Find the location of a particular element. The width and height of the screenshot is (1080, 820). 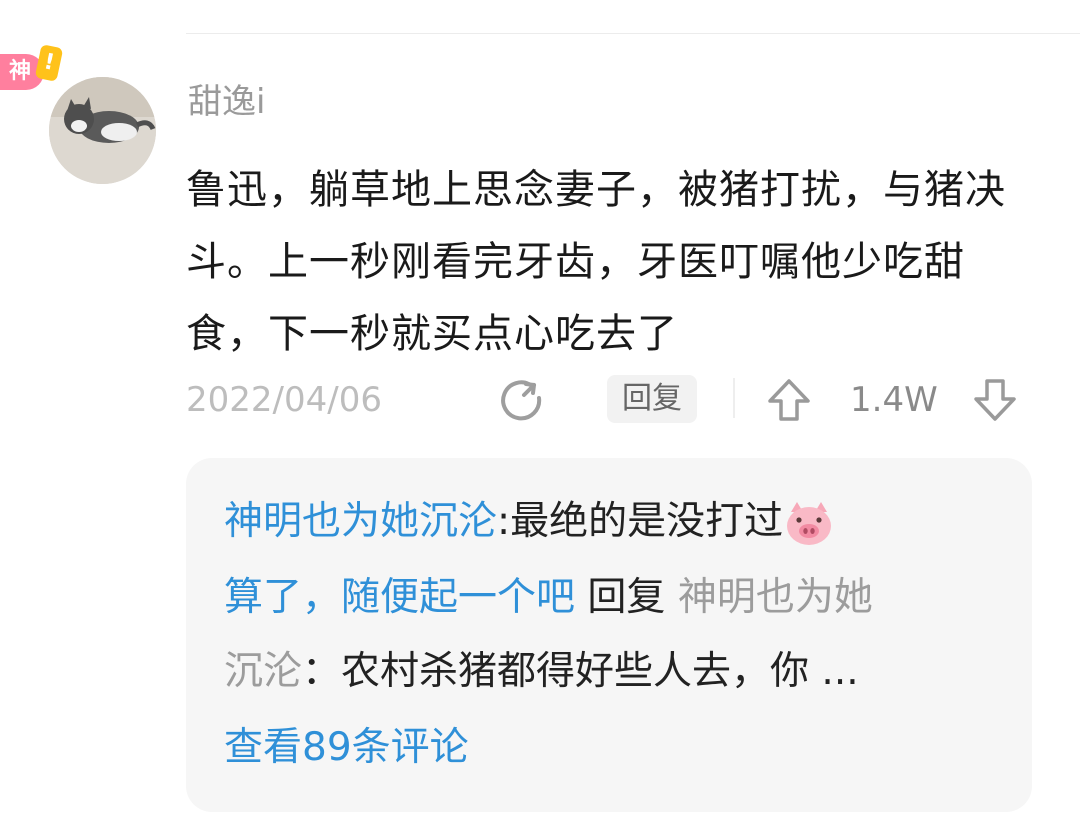

reply-item-1: 神明也为她沉沦:最绝的是没打过 is located at coordinates (528, 522).